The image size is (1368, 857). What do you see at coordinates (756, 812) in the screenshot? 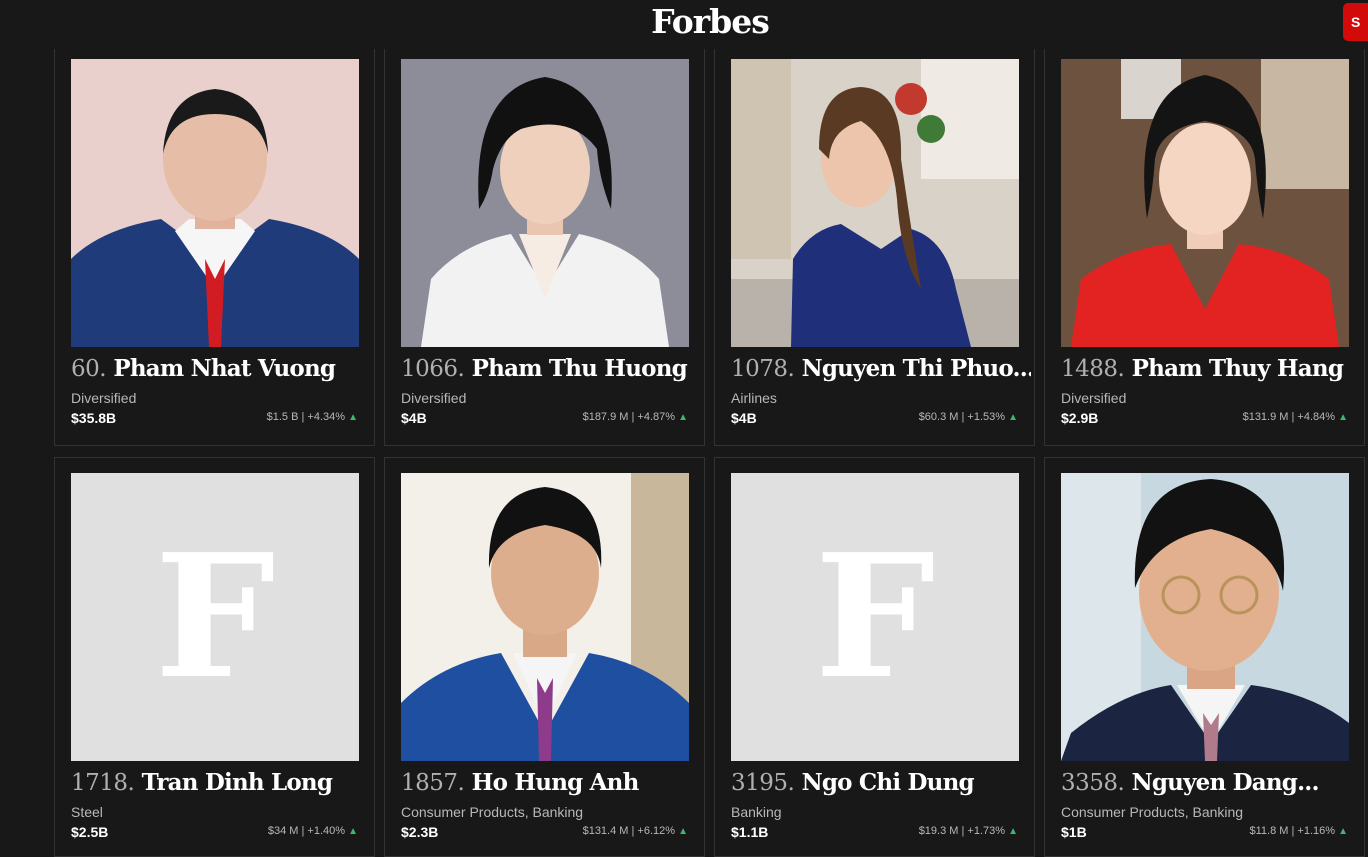
I see `industry-label: Banking` at bounding box center [756, 812].